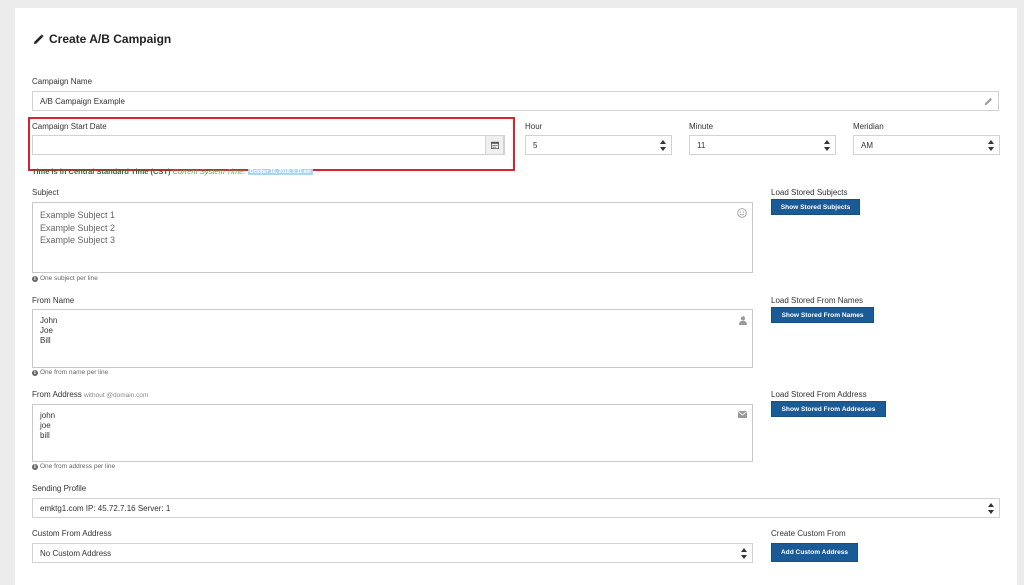 Image resolution: width=1024 pixels, height=585 pixels. Describe the element at coordinates (516, 508) in the screenshot. I see `sending-profile-select: emktg1.com IP: 45.72.7.16 Server: 1` at that location.